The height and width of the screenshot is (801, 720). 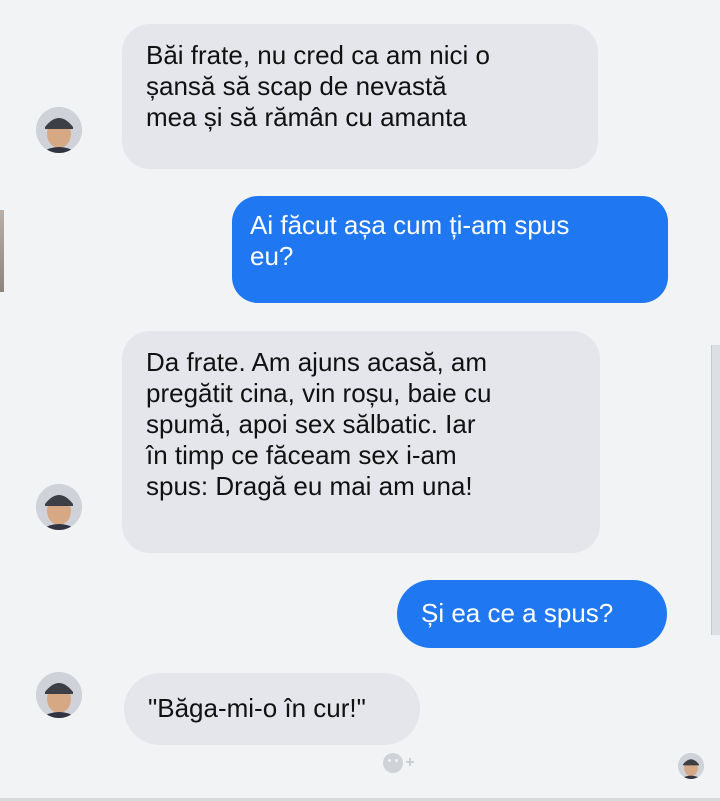 I want to click on scrollbar-track, so click(x=715, y=490).